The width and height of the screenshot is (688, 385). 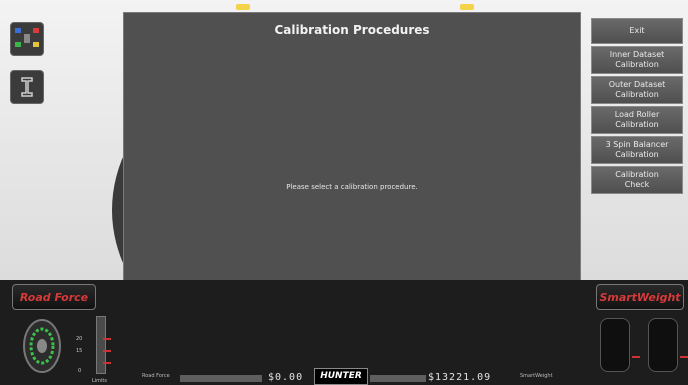 I want to click on outer-dataset-calibration-button: Outer Dataset Calibration, so click(x=637, y=90).